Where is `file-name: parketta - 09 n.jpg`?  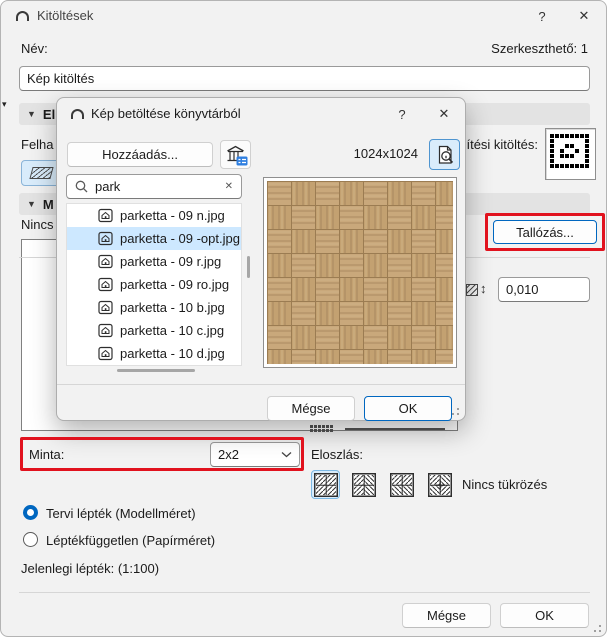
file-name: parketta - 09 n.jpg is located at coordinates (172, 215).